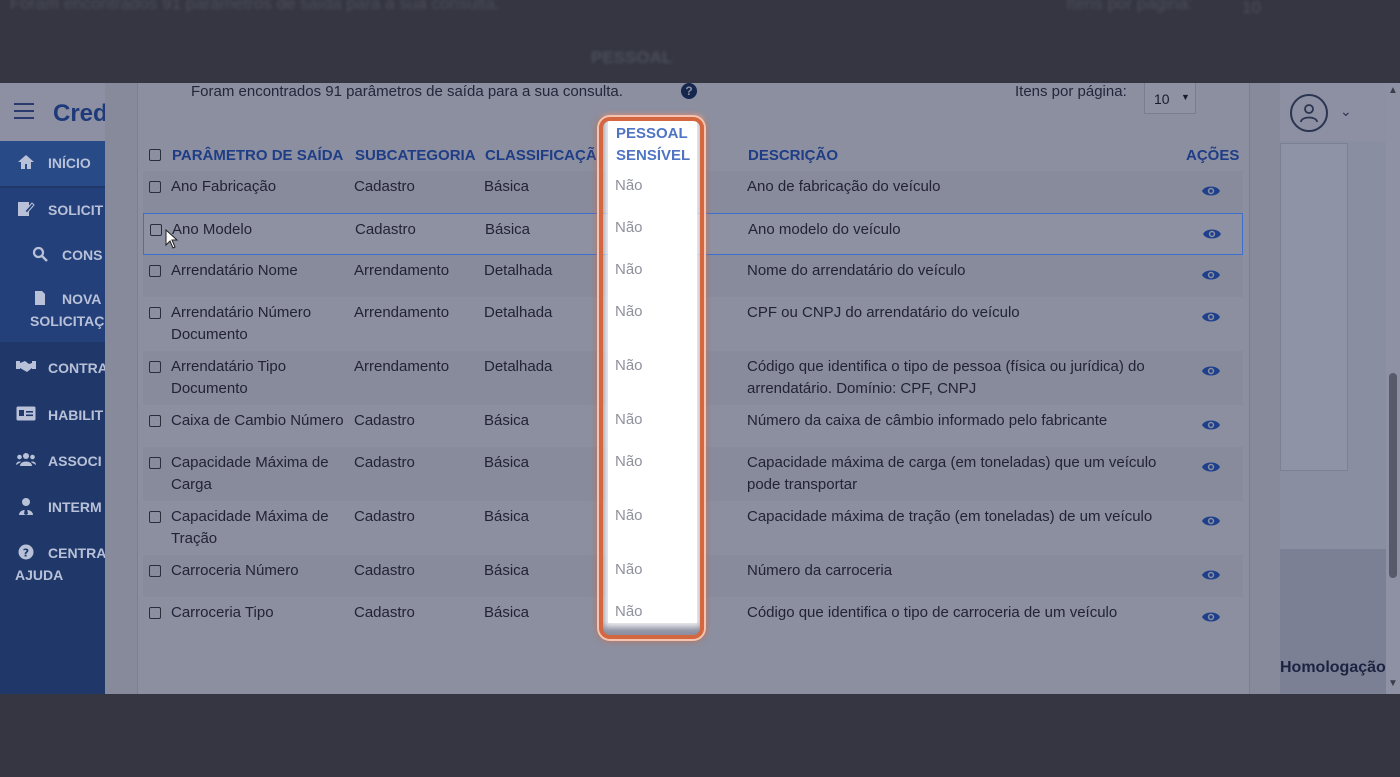  Describe the element at coordinates (518, 270) in the screenshot. I see `cell-classificacao: Detalhada` at that location.